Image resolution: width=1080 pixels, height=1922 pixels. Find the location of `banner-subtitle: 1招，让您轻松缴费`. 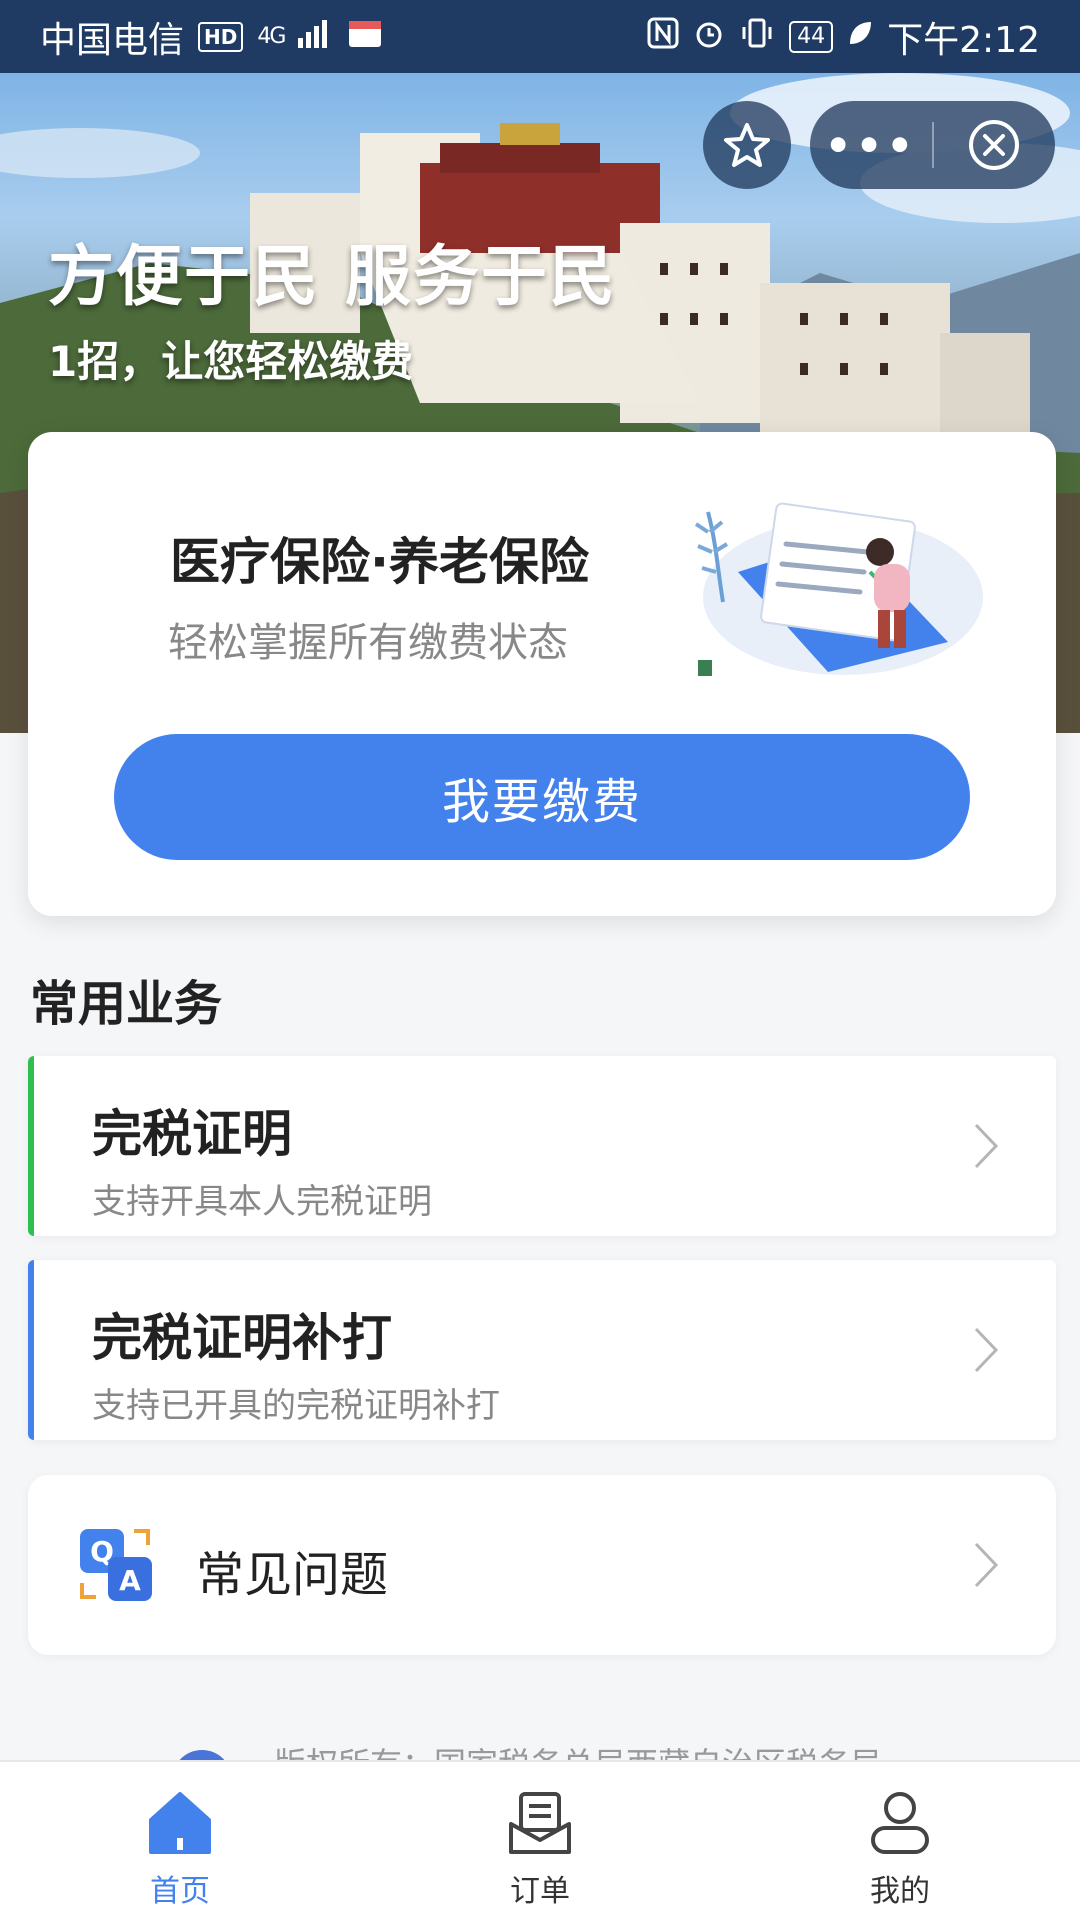

banner-subtitle: 1招，让您轻松缴费 is located at coordinates (231, 361).